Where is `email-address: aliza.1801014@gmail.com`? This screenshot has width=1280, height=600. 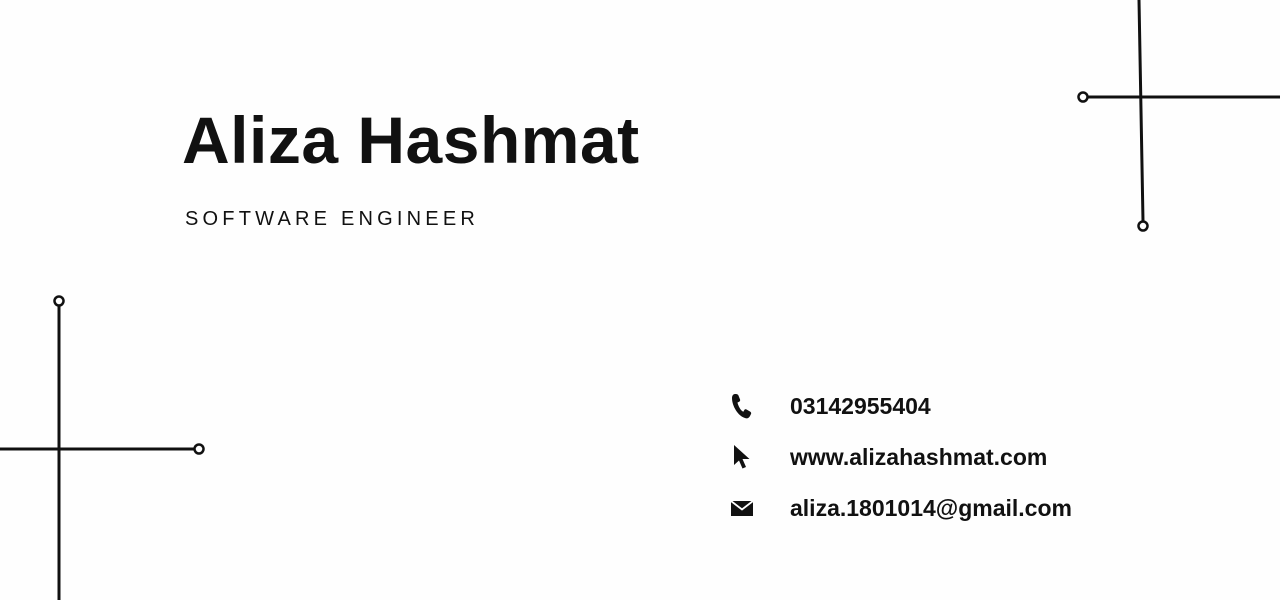
email-address: aliza.1801014@gmail.com is located at coordinates (931, 508).